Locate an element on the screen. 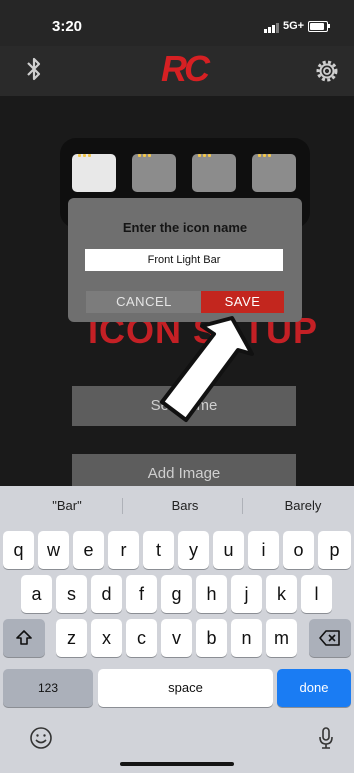 The height and width of the screenshot is (773, 354). signal-icon is located at coordinates (272, 28).